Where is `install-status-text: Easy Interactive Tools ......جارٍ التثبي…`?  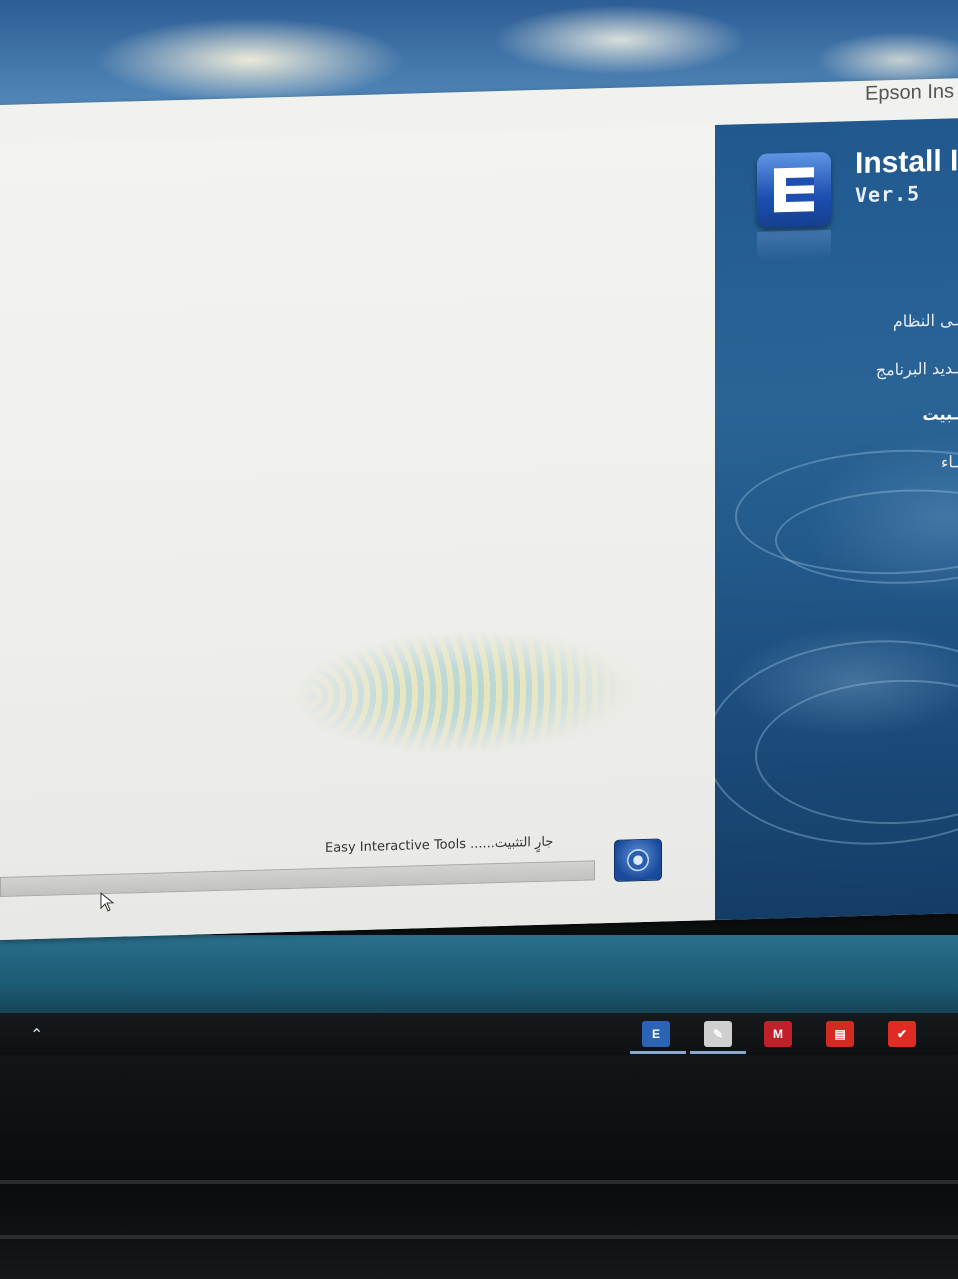 install-status-text: Easy Interactive Tools ......جارٍ التثبي… is located at coordinates (439, 845).